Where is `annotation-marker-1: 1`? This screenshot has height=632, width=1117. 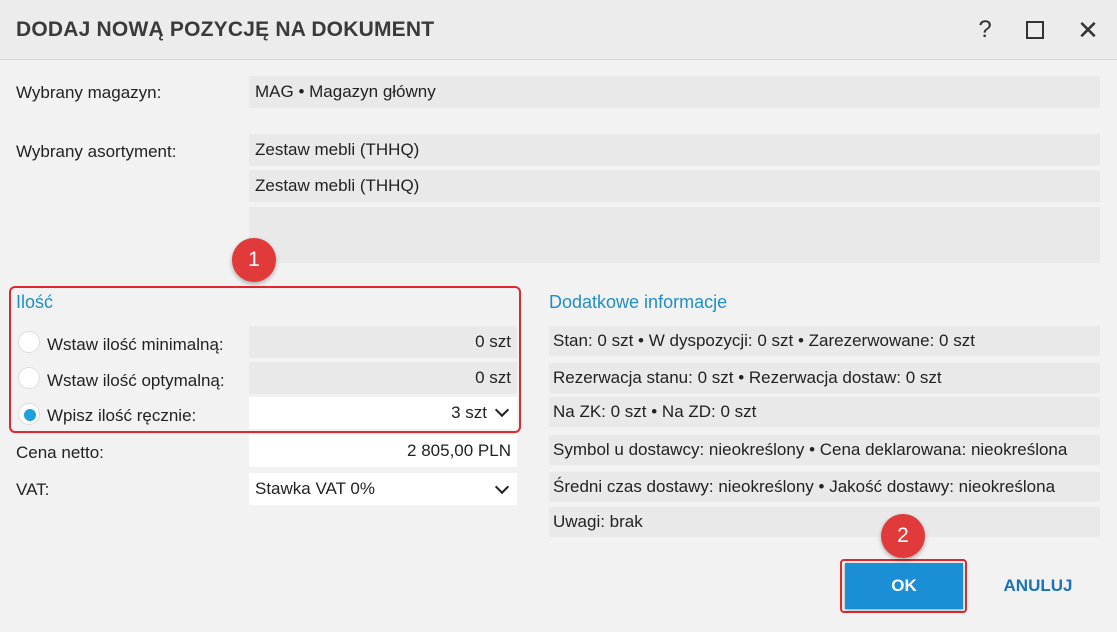
annotation-marker-1: 1 is located at coordinates (254, 260).